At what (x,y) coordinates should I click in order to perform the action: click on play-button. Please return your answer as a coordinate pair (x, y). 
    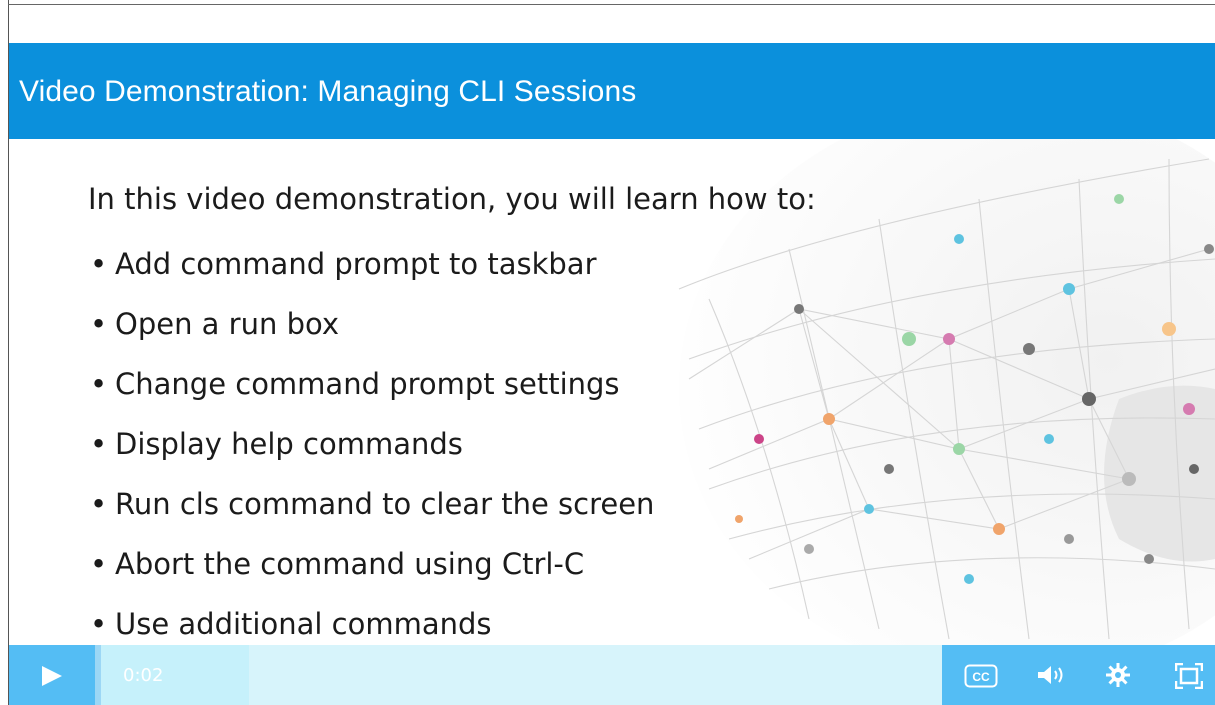
    Looking at the image, I should click on (52, 675).